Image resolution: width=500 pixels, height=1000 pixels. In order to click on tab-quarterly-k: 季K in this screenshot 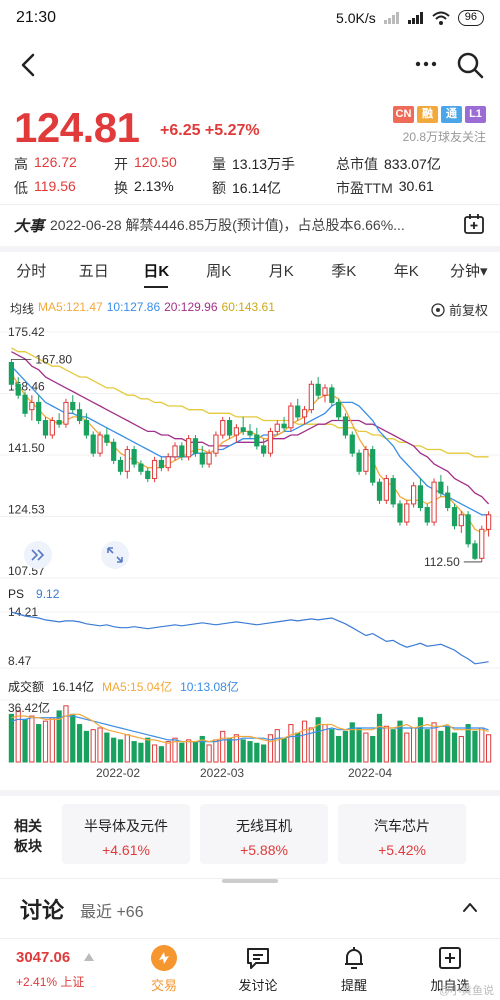, I will do `click(344, 273)`.